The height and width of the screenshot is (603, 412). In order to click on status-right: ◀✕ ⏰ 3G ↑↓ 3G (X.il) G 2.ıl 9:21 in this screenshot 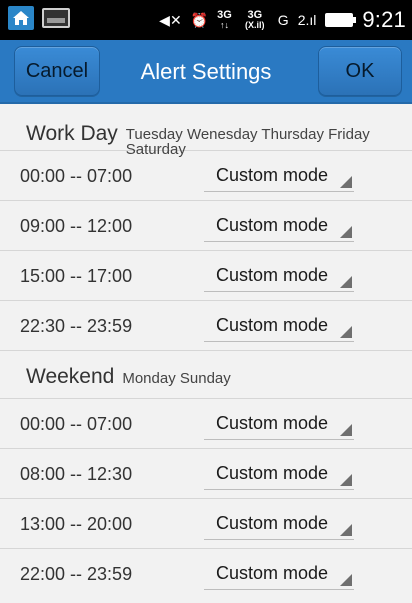, I will do `click(282, 20)`.